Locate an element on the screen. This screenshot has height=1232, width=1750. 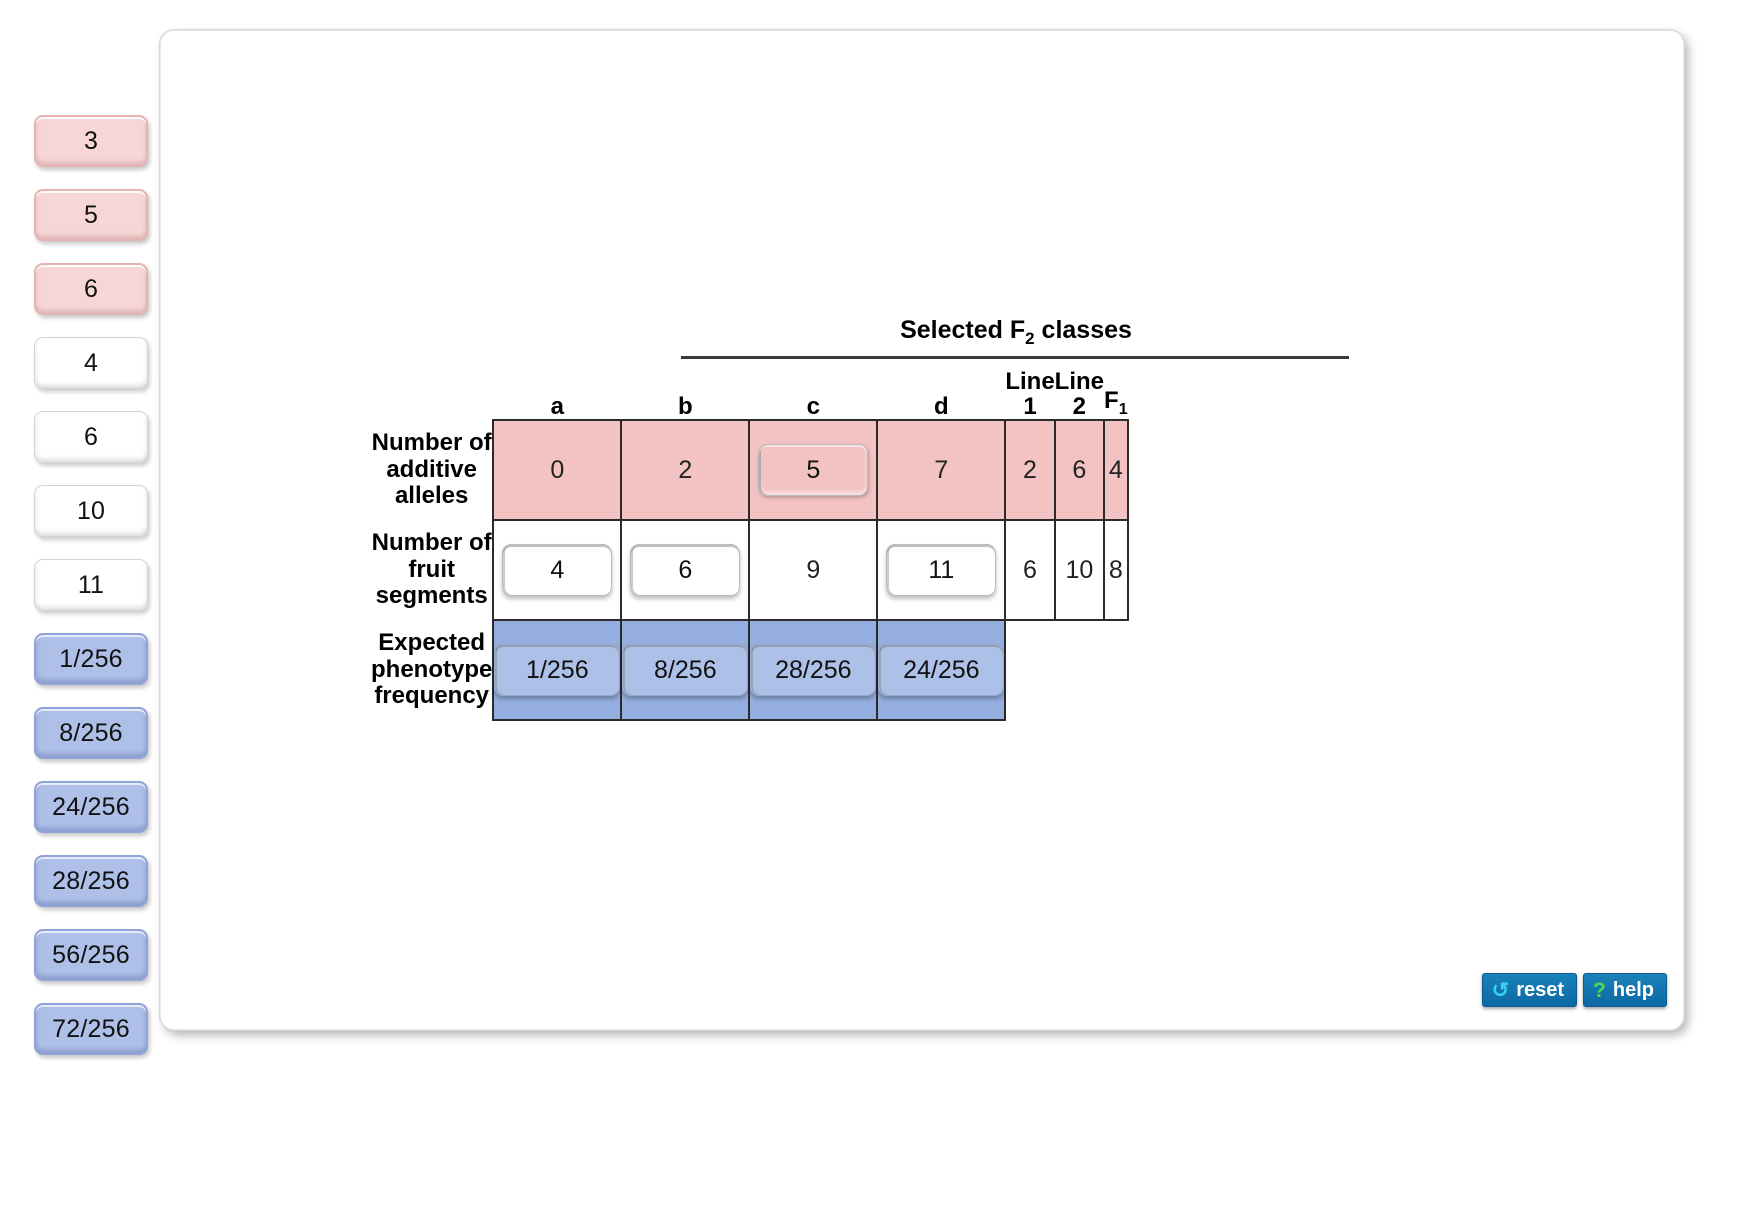
tray-tile-label: 5 is located at coordinates (91, 214).